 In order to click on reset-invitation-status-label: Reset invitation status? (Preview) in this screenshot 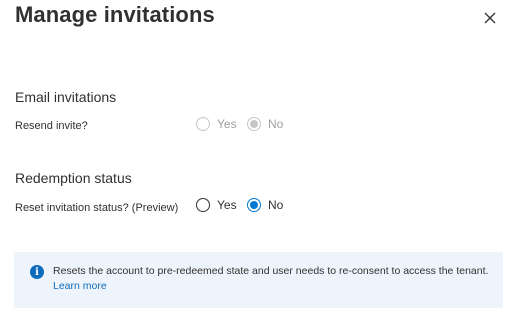, I will do `click(97, 208)`.